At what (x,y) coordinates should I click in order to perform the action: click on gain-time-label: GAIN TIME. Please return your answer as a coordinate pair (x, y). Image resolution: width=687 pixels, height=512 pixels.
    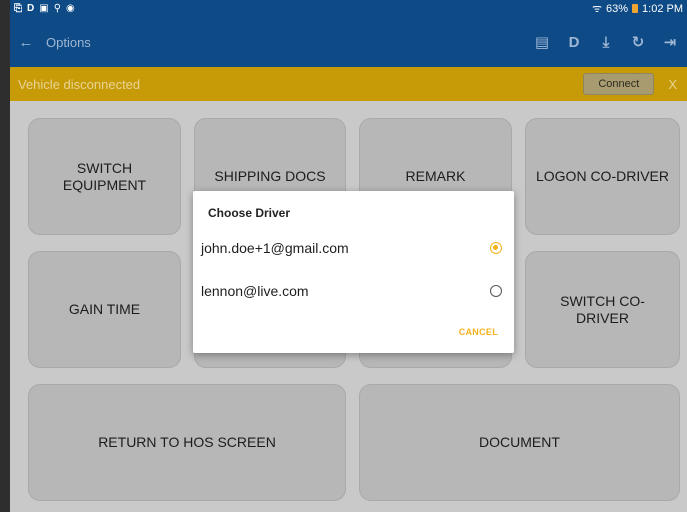
    Looking at the image, I should click on (104, 309).